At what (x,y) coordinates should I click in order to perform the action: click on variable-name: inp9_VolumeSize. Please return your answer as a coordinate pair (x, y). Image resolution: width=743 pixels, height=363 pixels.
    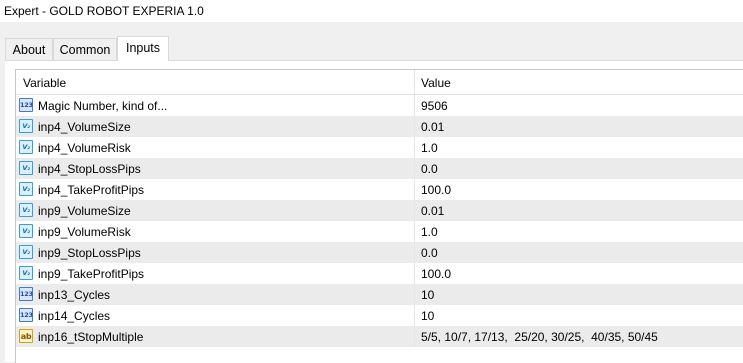
    Looking at the image, I should click on (84, 211).